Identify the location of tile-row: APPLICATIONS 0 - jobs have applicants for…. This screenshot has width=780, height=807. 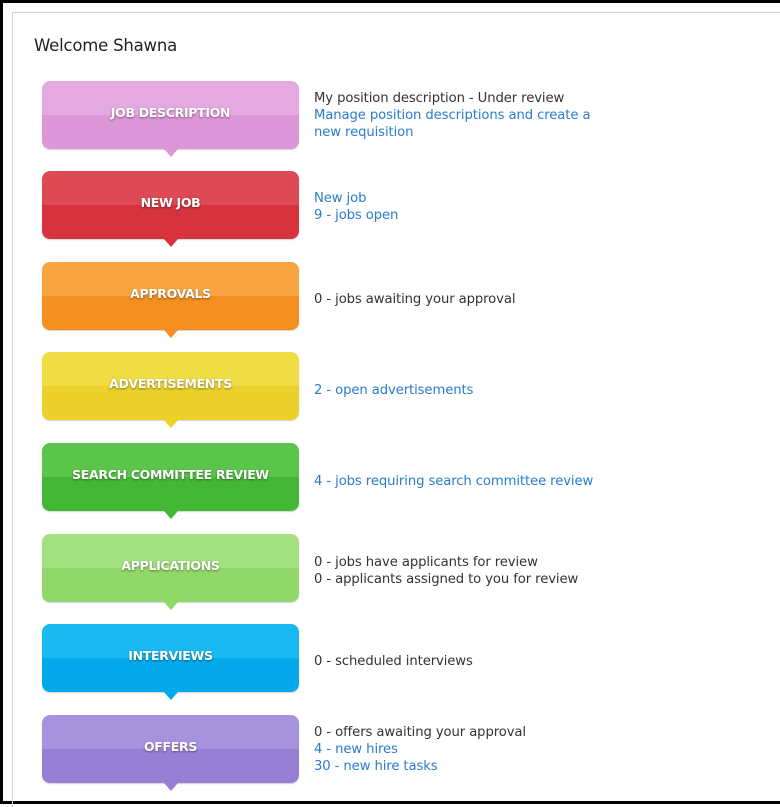
(392, 572).